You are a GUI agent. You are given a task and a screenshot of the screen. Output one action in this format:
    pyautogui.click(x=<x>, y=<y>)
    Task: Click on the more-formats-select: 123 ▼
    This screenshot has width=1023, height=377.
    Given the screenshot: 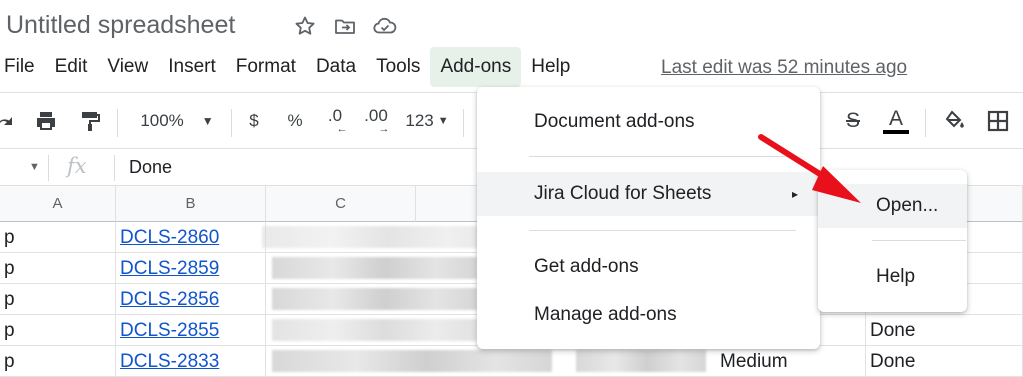 What is the action you would take?
    pyautogui.click(x=427, y=121)
    